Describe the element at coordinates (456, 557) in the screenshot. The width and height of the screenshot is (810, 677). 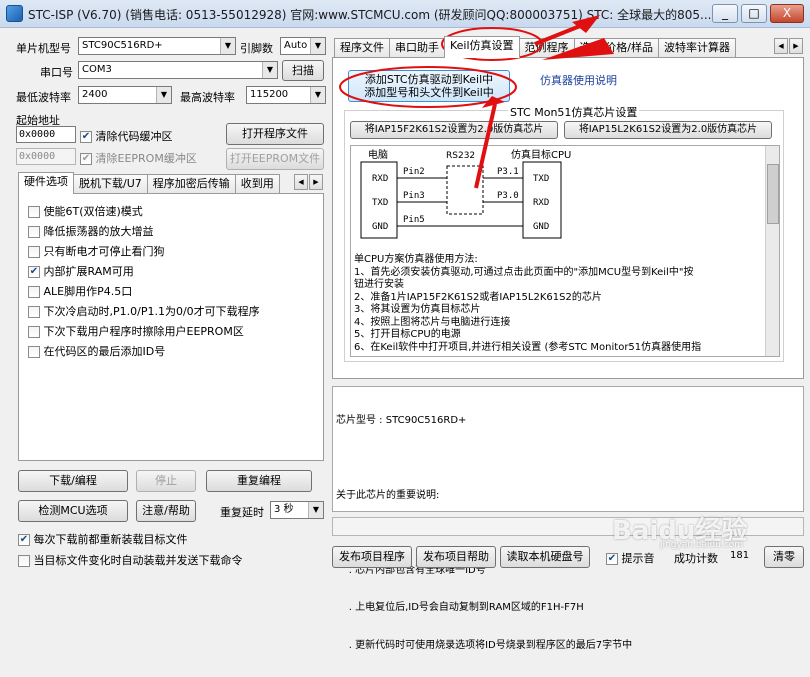
I see `publish-help-button: 发布项目帮助` at that location.